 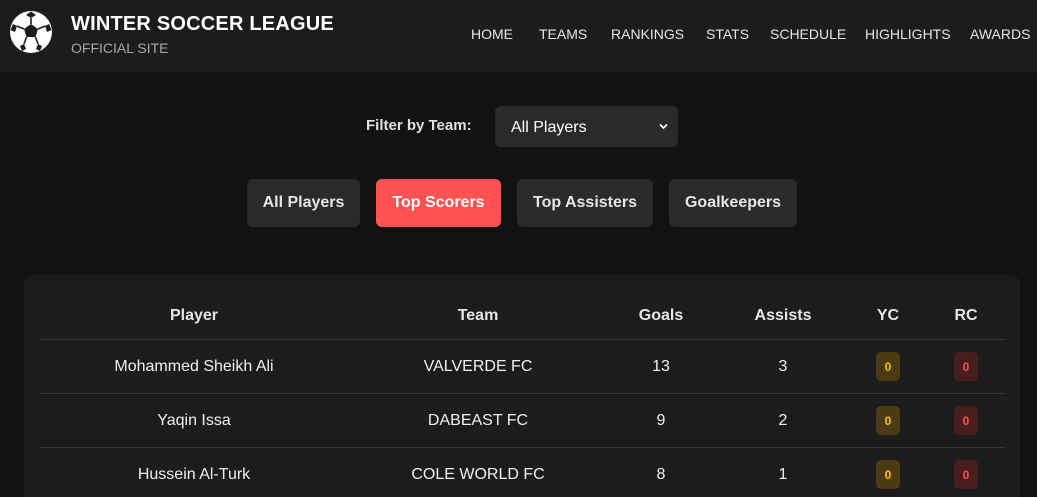 I want to click on player-name: Mohammed Sheikh Ali, so click(x=194, y=366).